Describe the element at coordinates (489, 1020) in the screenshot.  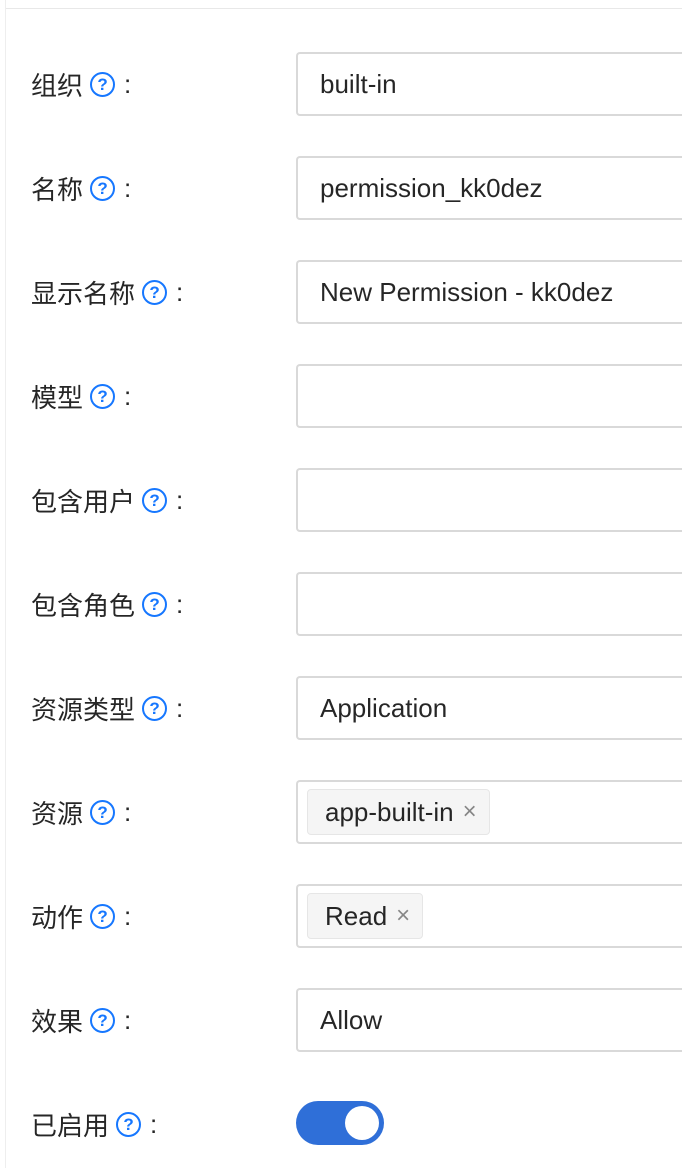
I see `effect-select: Allow` at that location.